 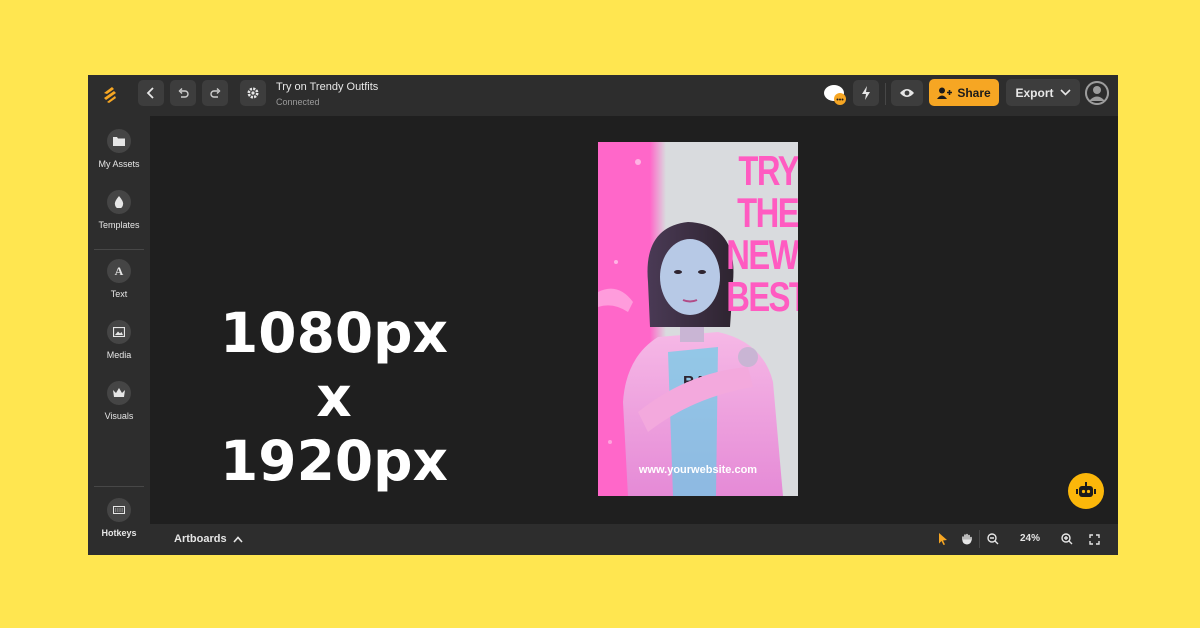 I want to click on dimension-width: 1080px, so click(x=334, y=333).